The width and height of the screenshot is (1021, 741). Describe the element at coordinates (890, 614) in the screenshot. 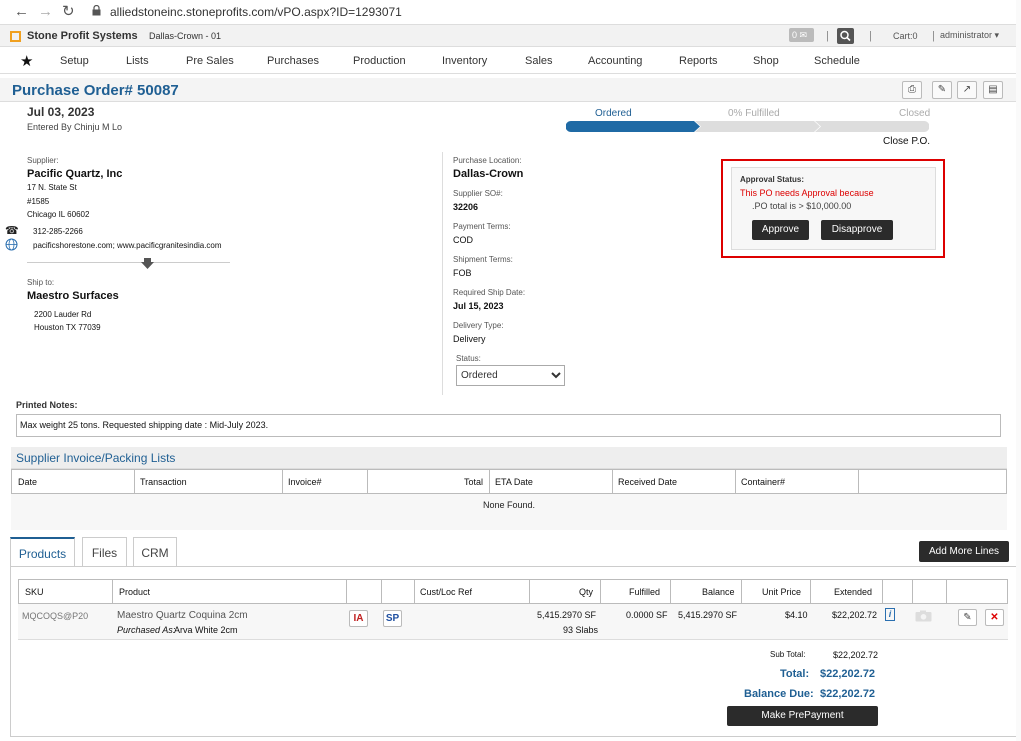

I see `info-icon: i` at that location.